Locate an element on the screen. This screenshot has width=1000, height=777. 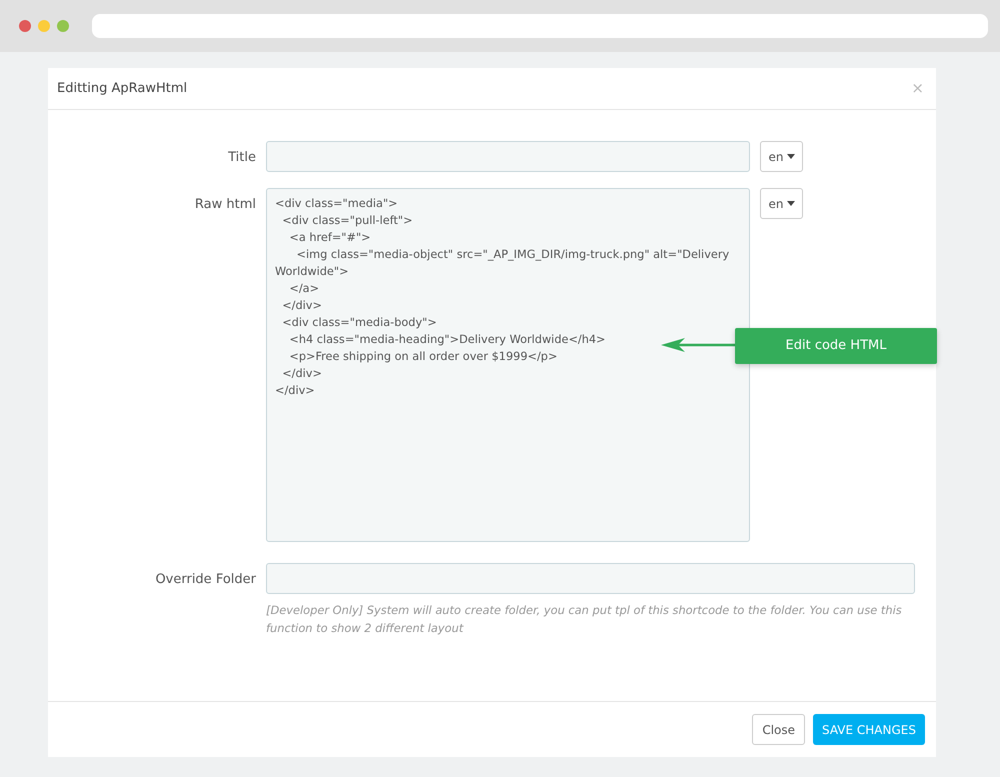
modal-title: Editting ApRawHtml is located at coordinates (122, 89).